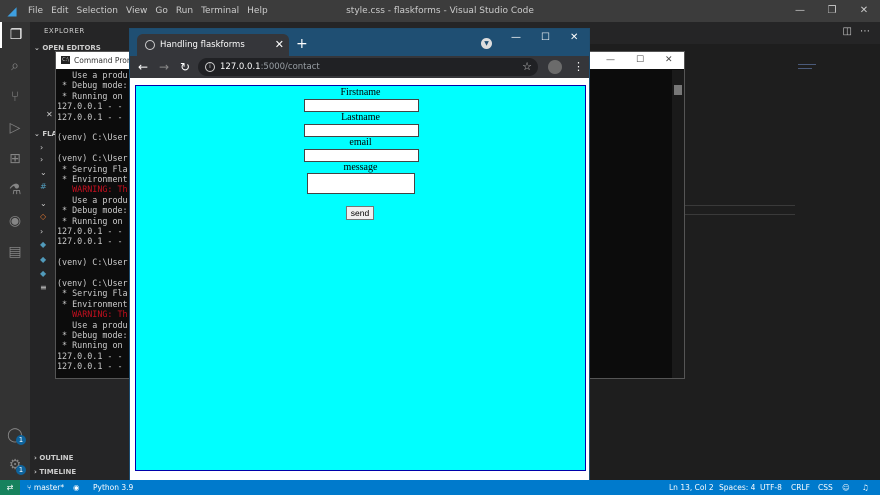 The height and width of the screenshot is (495, 880). Describe the element at coordinates (15, 221) in the screenshot. I see `github-icon: ◉` at that location.